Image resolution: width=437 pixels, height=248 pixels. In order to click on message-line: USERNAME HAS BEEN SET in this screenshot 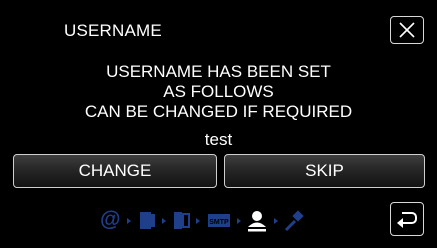, I will do `click(218, 71)`.